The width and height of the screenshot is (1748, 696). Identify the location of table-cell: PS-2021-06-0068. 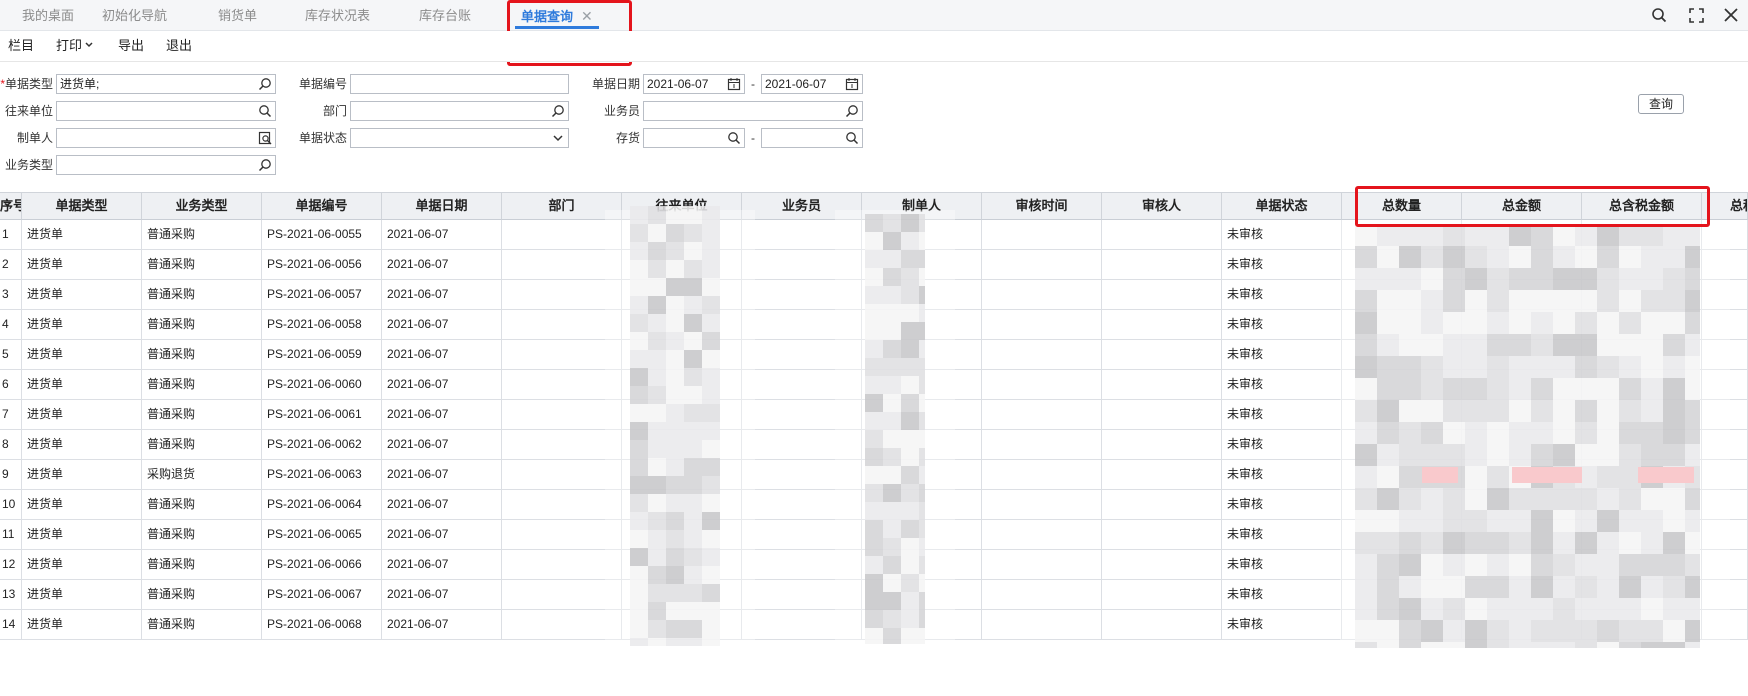
(322, 625).